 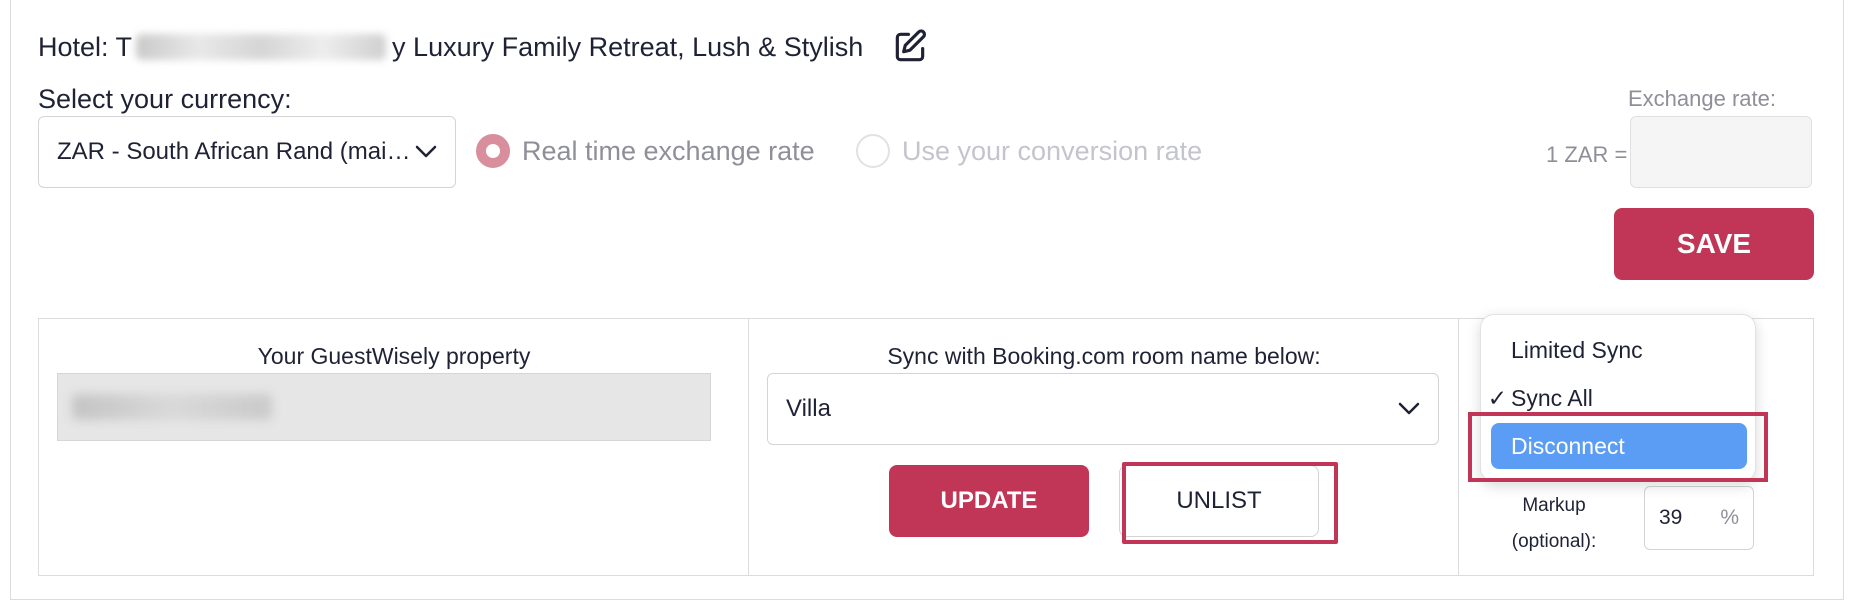 I want to click on menu-item-label: Disconnect, so click(x=1568, y=445).